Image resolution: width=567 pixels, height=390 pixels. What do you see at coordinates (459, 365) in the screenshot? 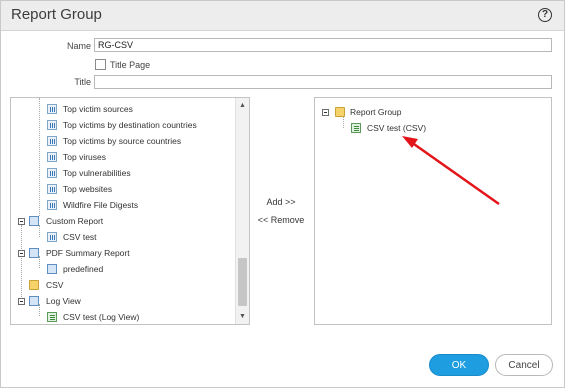
I see `ok-button: OK` at bounding box center [459, 365].